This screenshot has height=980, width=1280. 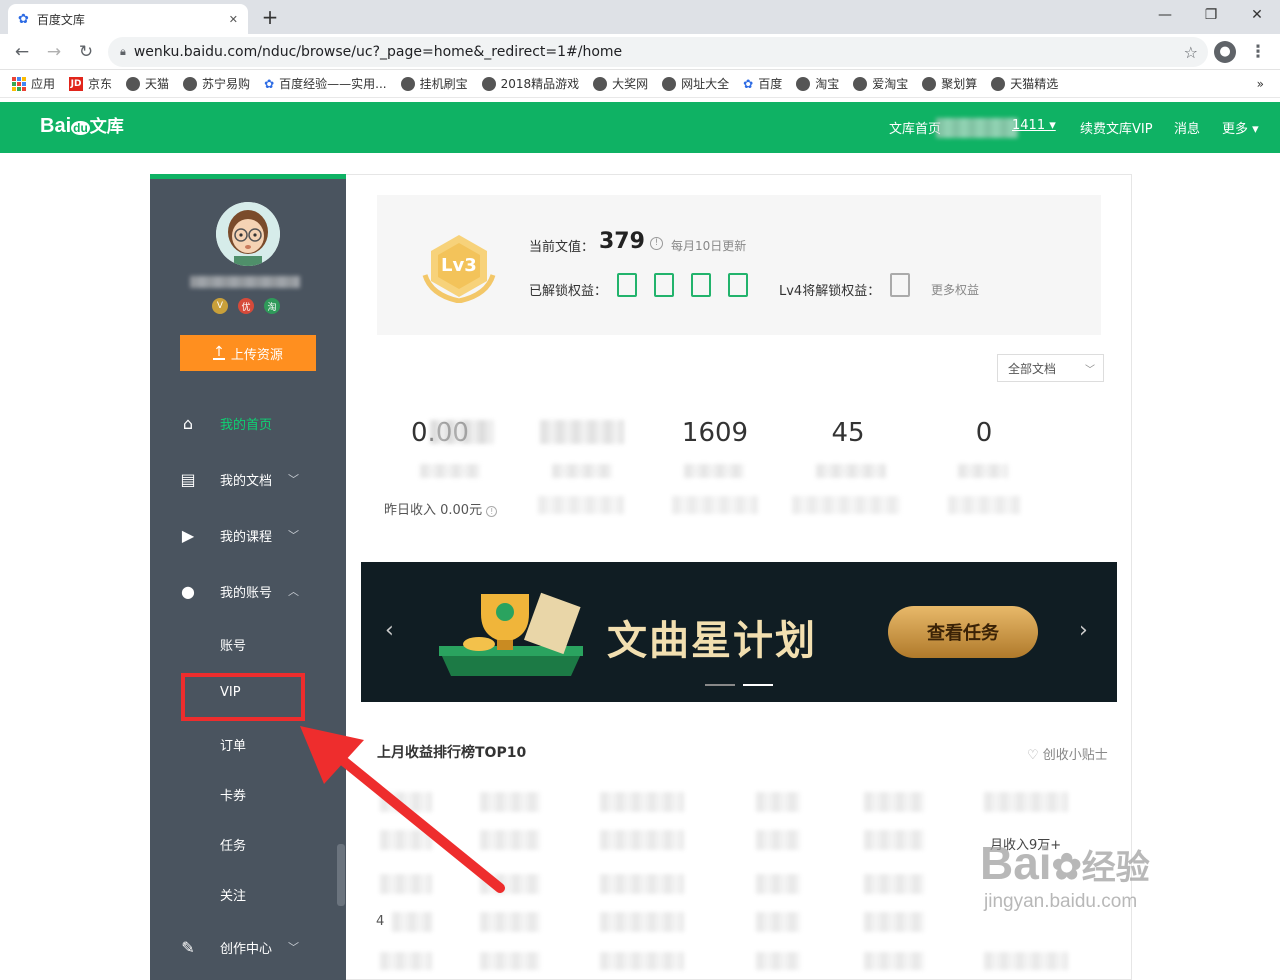 I want to click on promo-banner: ‹ 文曲星计划 查看任务 ›, so click(x=739, y=632).